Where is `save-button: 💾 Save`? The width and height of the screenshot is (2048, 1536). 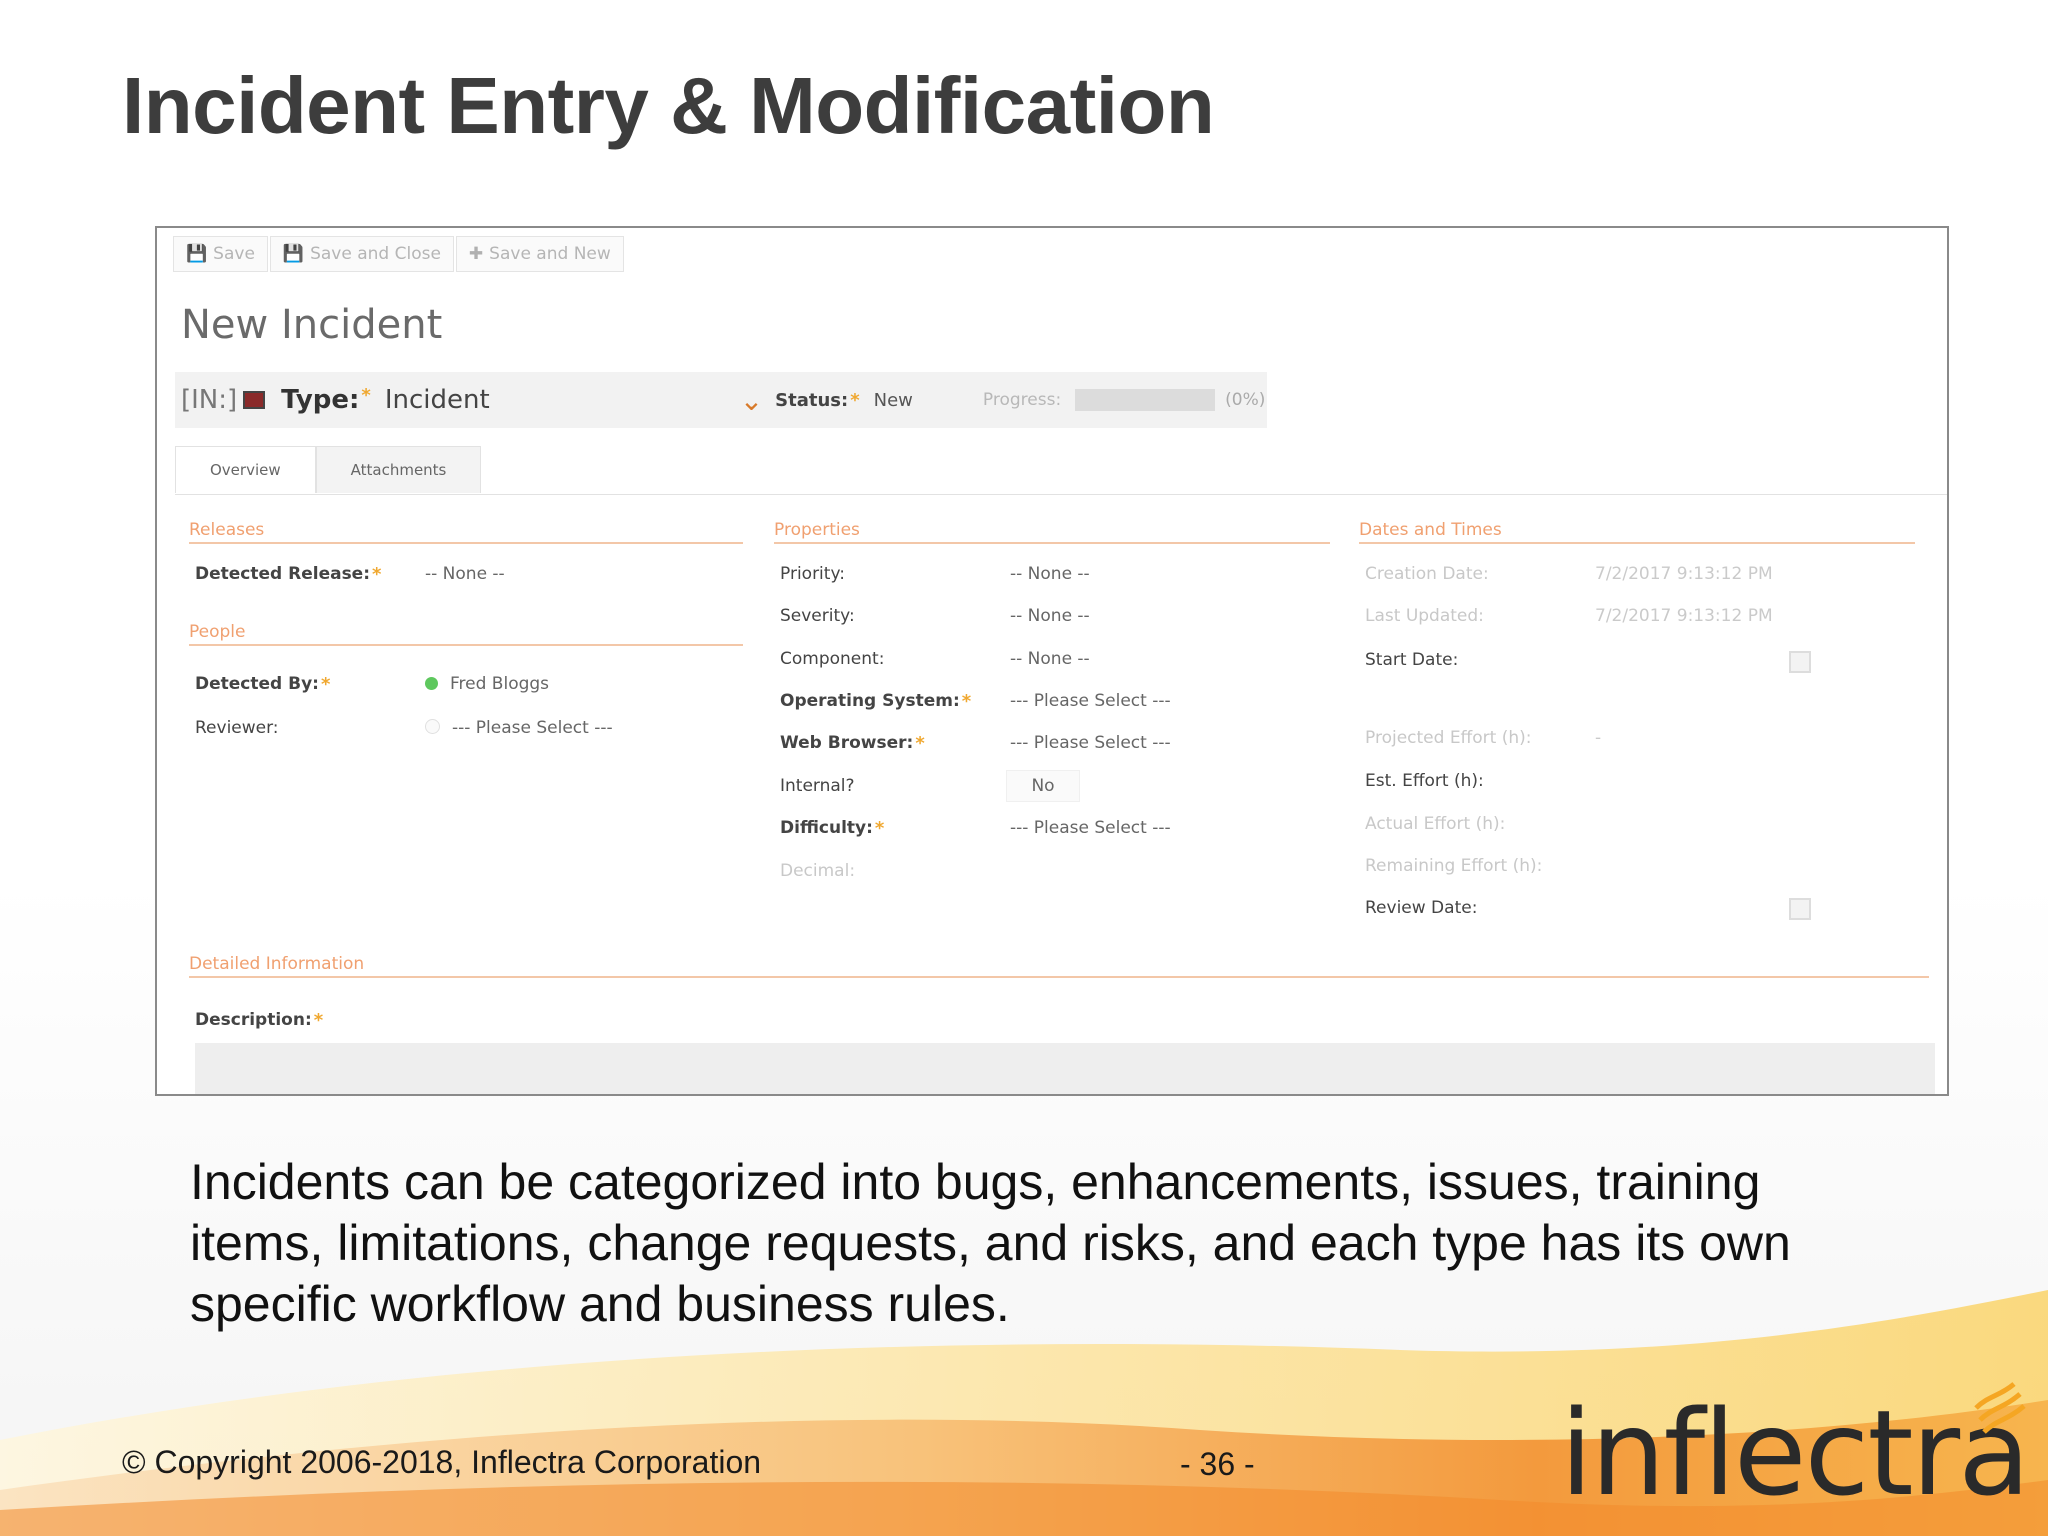 save-button: 💾 Save is located at coordinates (220, 254).